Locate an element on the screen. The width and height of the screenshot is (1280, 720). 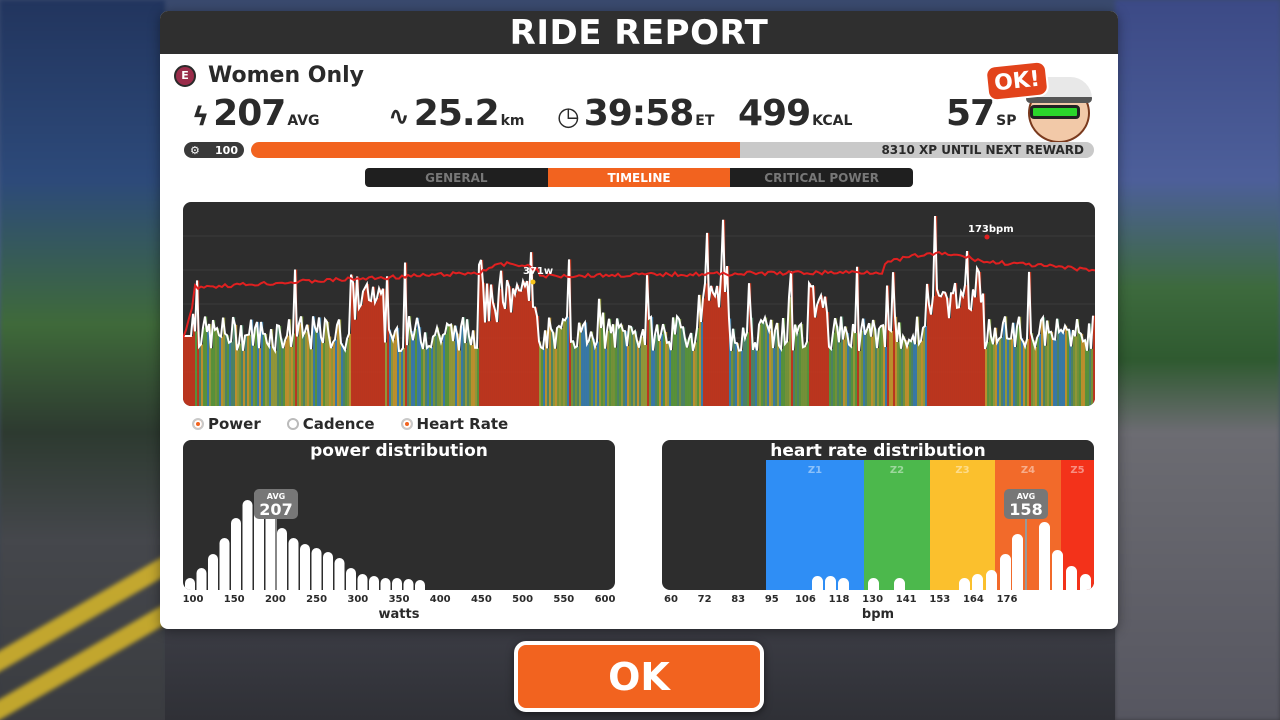
xp-progress-row: ⚙ 100 8310 XP UNTIL NEXT REWARD is located at coordinates (639, 150).